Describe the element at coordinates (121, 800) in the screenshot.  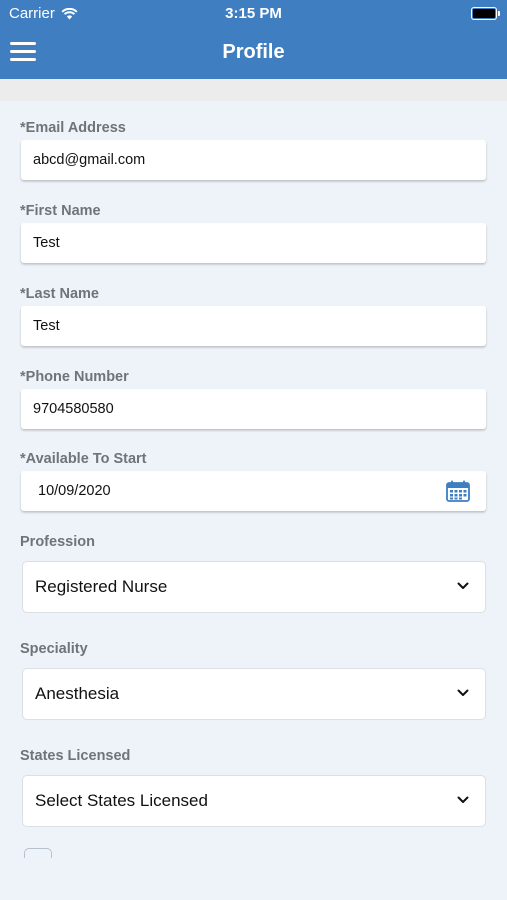
I see `states-licensed-value: Select States Licensed` at that location.